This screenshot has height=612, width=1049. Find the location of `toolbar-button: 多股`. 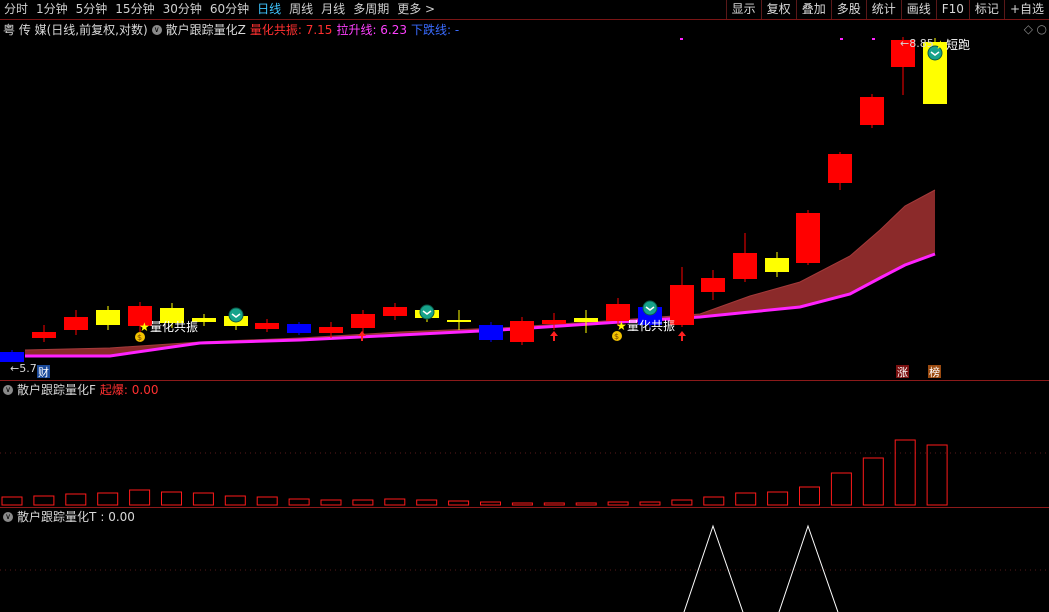

toolbar-button: 多股 is located at coordinates (848, 9).